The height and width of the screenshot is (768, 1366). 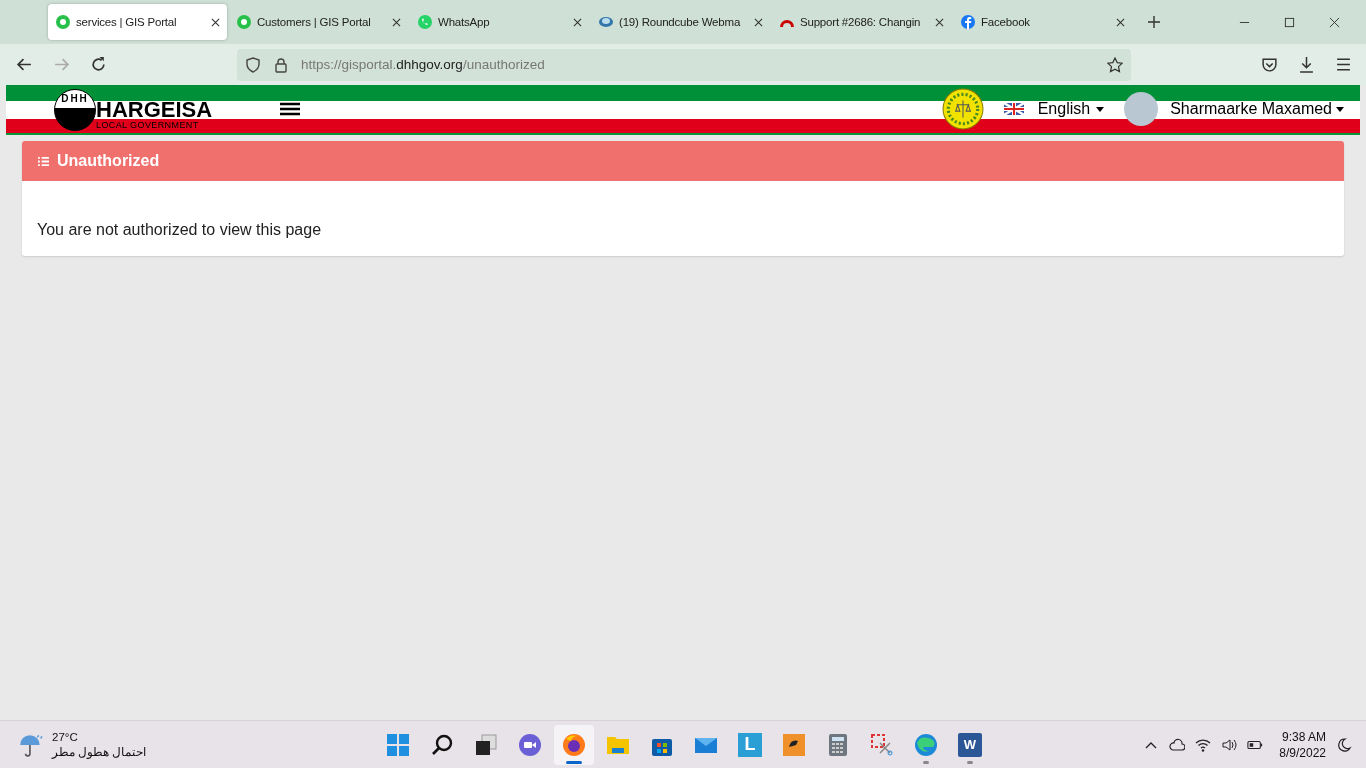 I want to click on edge-icon, so click(x=926, y=744).